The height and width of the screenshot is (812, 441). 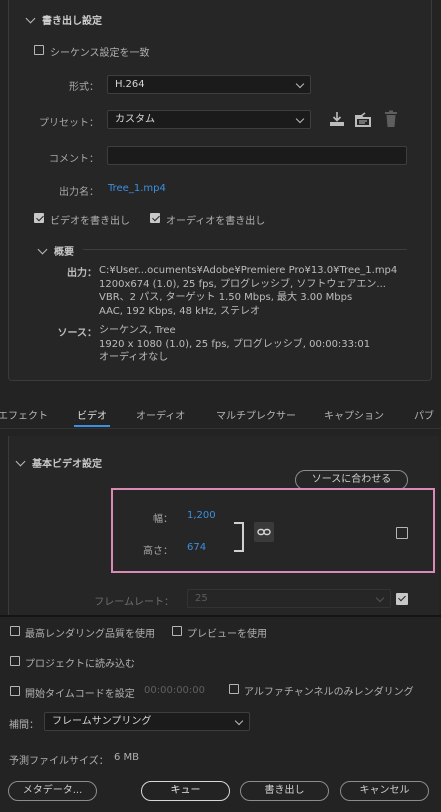 What do you see at coordinates (351, 480) in the screenshot?
I see `match-source-button: ソースに合わせる` at bounding box center [351, 480].